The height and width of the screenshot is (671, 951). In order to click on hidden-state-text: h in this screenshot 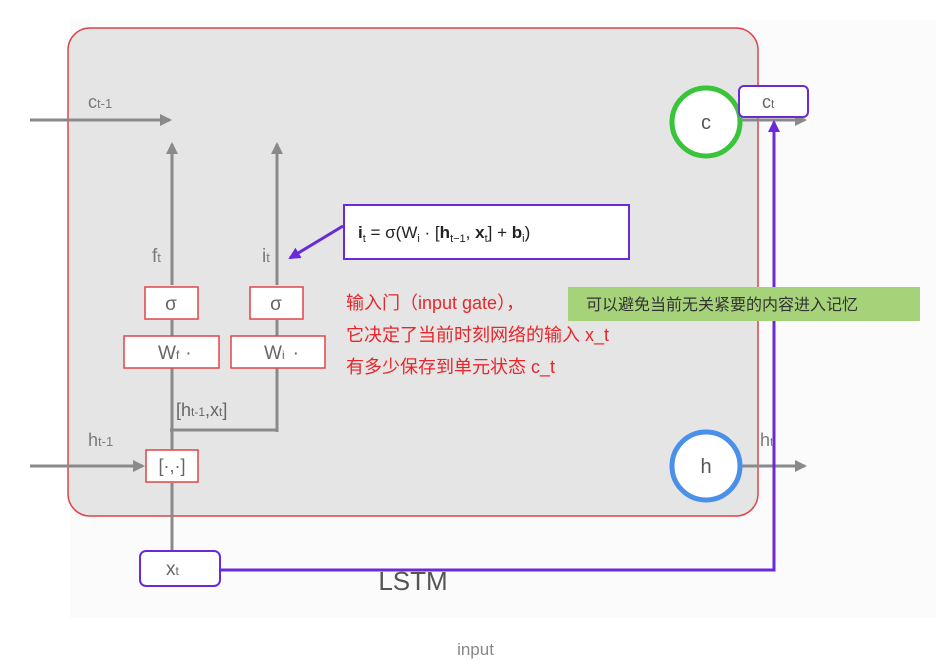, I will do `click(705, 467)`.